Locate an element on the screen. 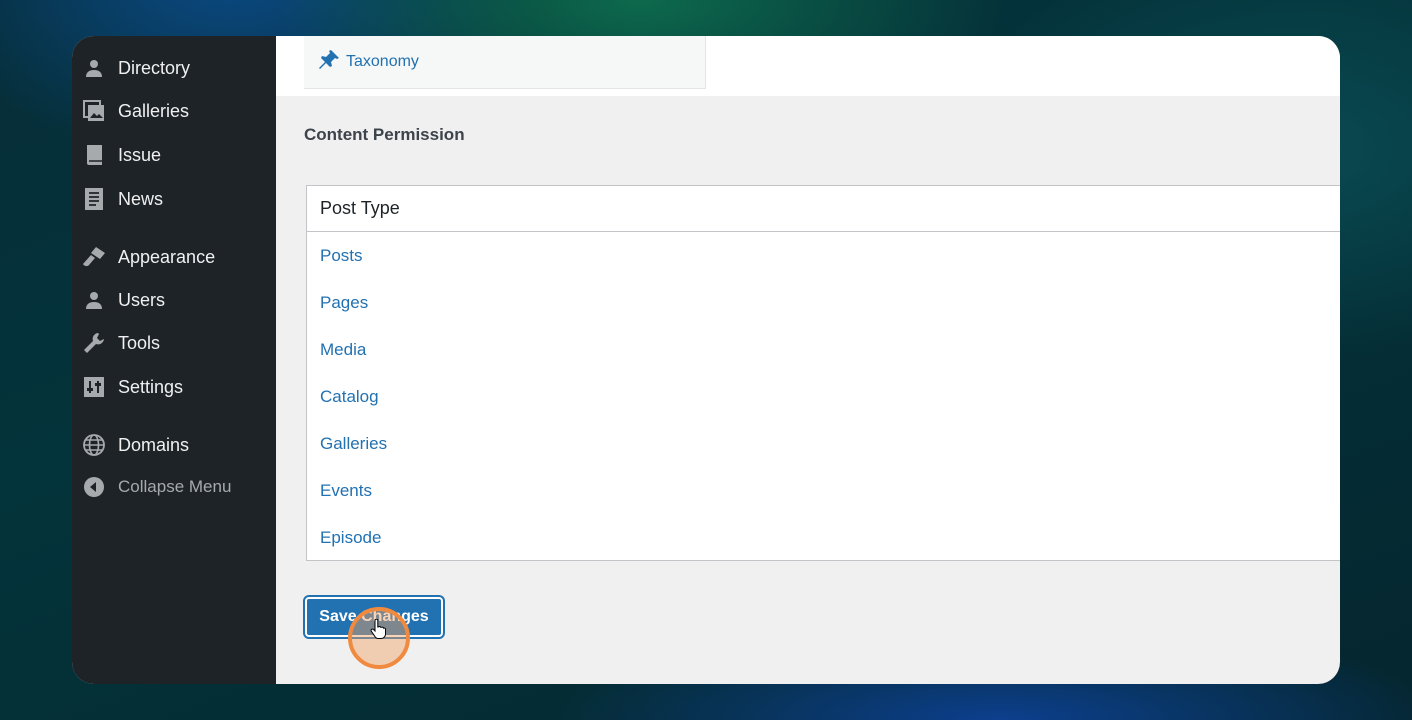 The image size is (1412, 720). sidebar-item-settings: Settings is located at coordinates (174, 387).